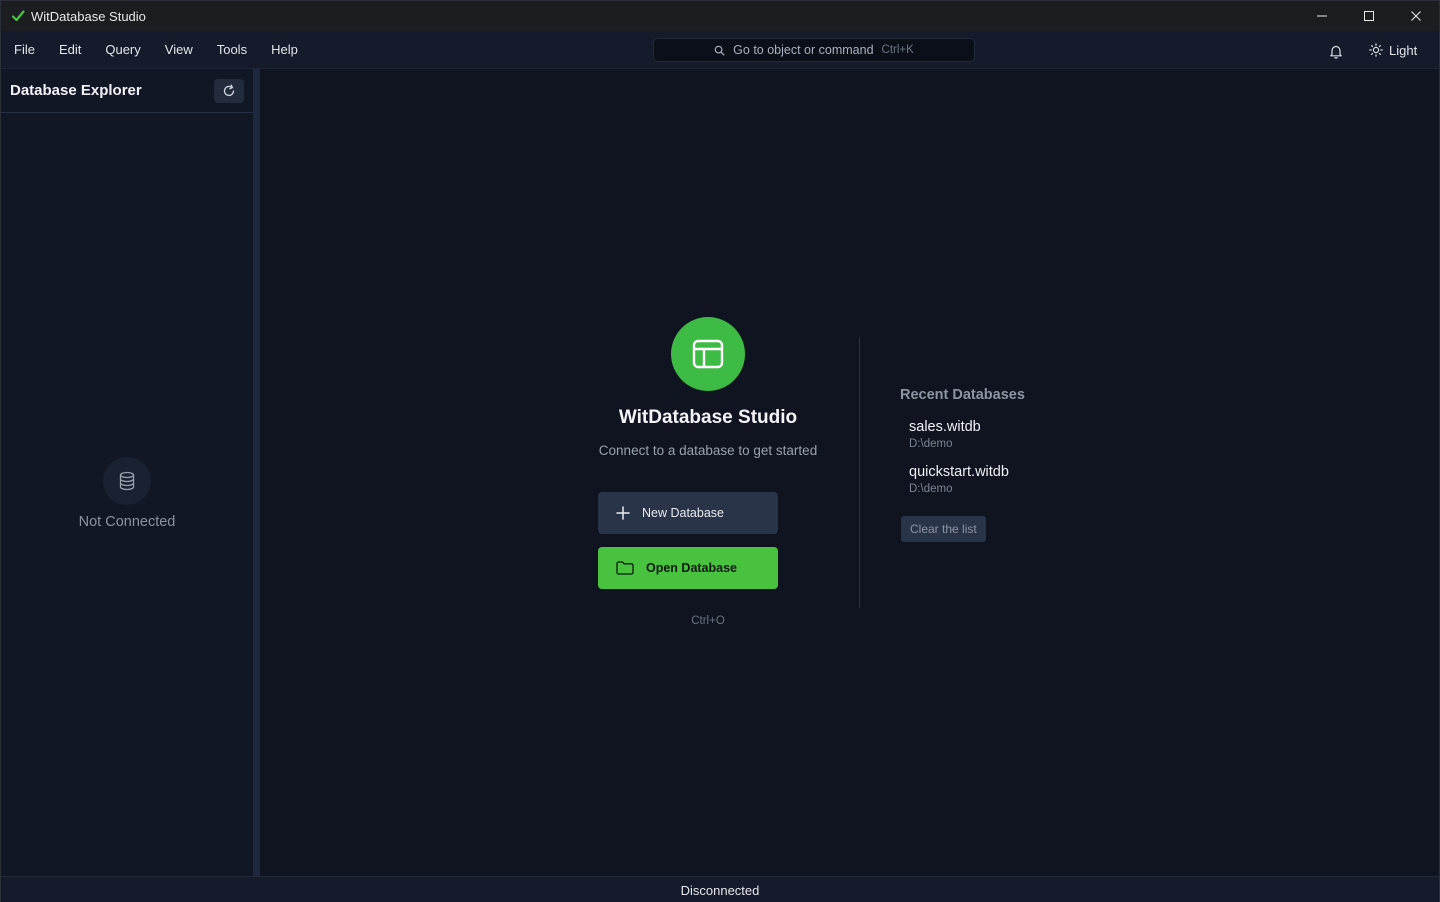  Describe the element at coordinates (179, 49) in the screenshot. I see `menu-view: View` at that location.